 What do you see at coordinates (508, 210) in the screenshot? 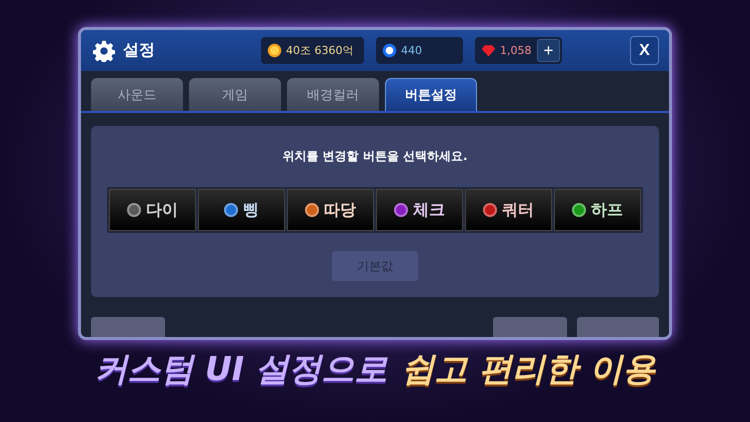
I see `action-button: 쿼터` at bounding box center [508, 210].